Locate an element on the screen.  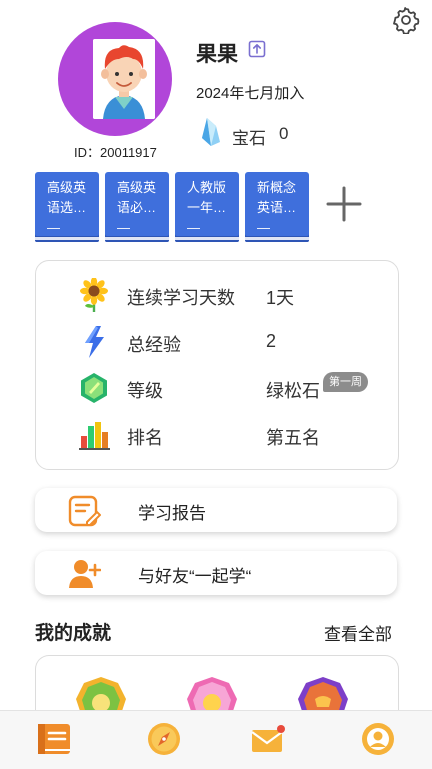
invite-friend-button: 与好友“一起学“ is located at coordinates (216, 573).